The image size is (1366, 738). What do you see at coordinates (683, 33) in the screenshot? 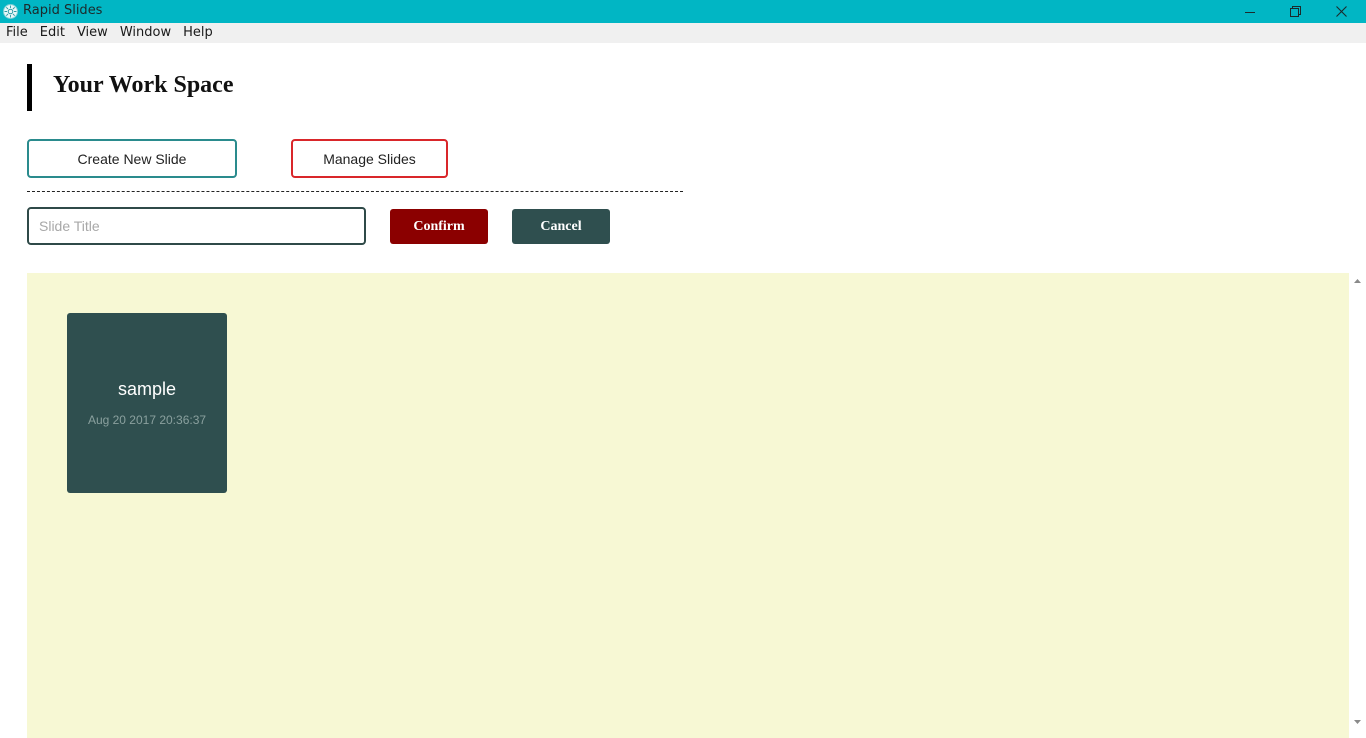
I see `menu-bar: File Edit View Window Help` at bounding box center [683, 33].